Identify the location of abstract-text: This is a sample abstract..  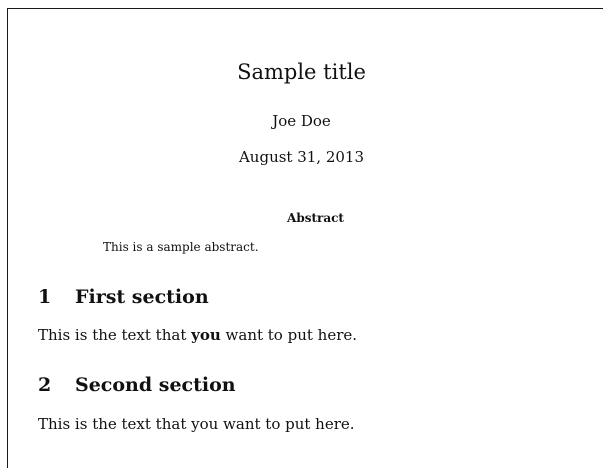
(181, 247).